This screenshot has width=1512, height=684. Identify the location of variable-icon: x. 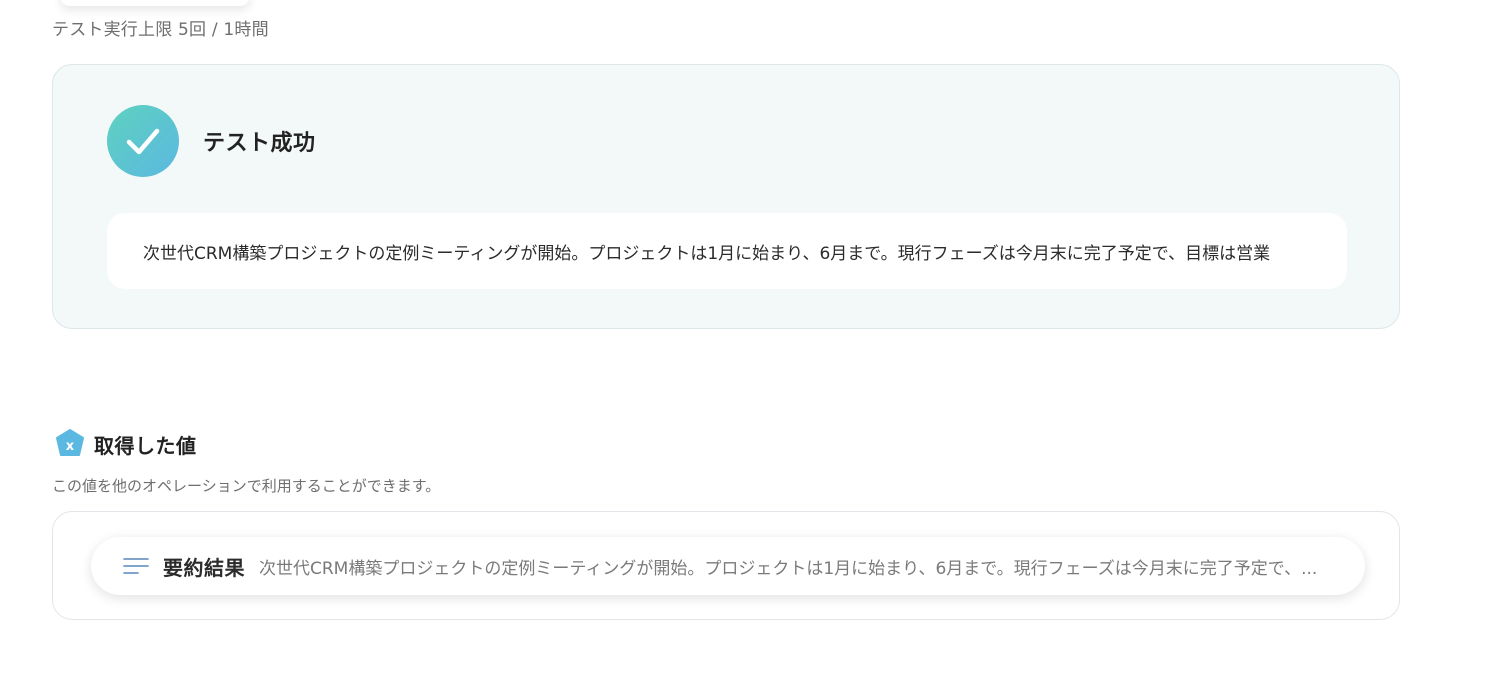
(70, 442).